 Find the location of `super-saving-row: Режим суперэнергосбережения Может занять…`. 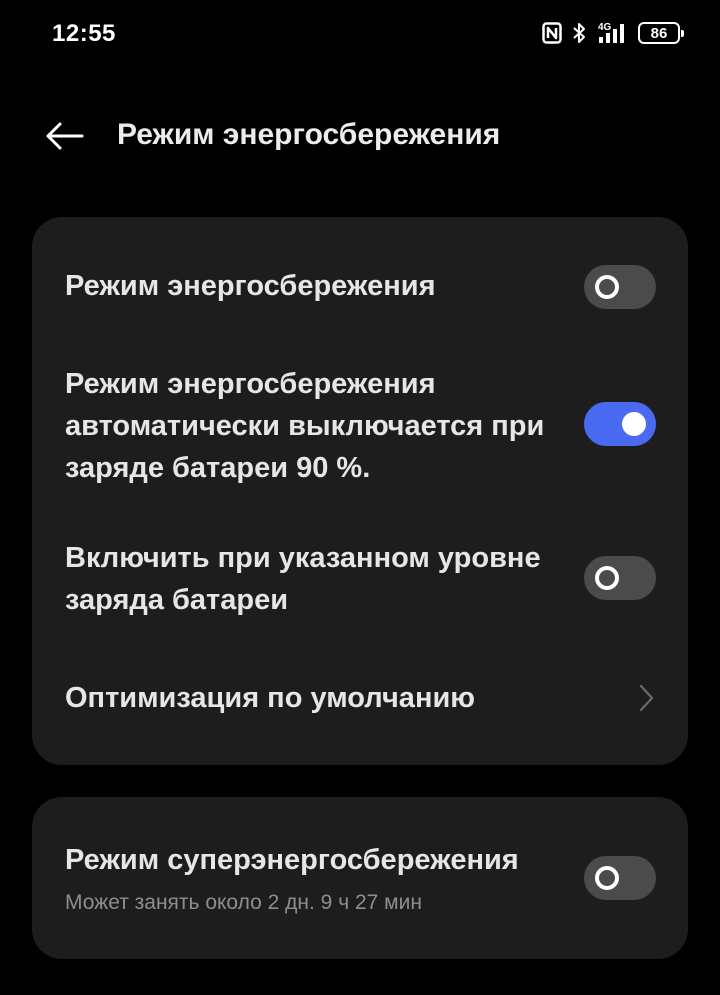

super-saving-row: Режим суперэнергосбережения Может занять… is located at coordinates (360, 880).